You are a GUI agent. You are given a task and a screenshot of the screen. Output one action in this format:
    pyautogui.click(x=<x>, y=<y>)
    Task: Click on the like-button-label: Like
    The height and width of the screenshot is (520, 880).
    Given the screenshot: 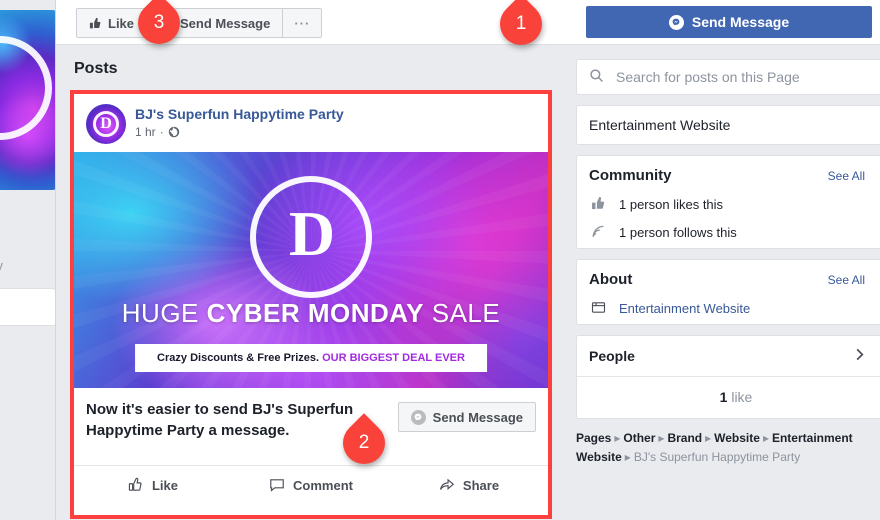 What is the action you would take?
    pyautogui.click(x=121, y=23)
    